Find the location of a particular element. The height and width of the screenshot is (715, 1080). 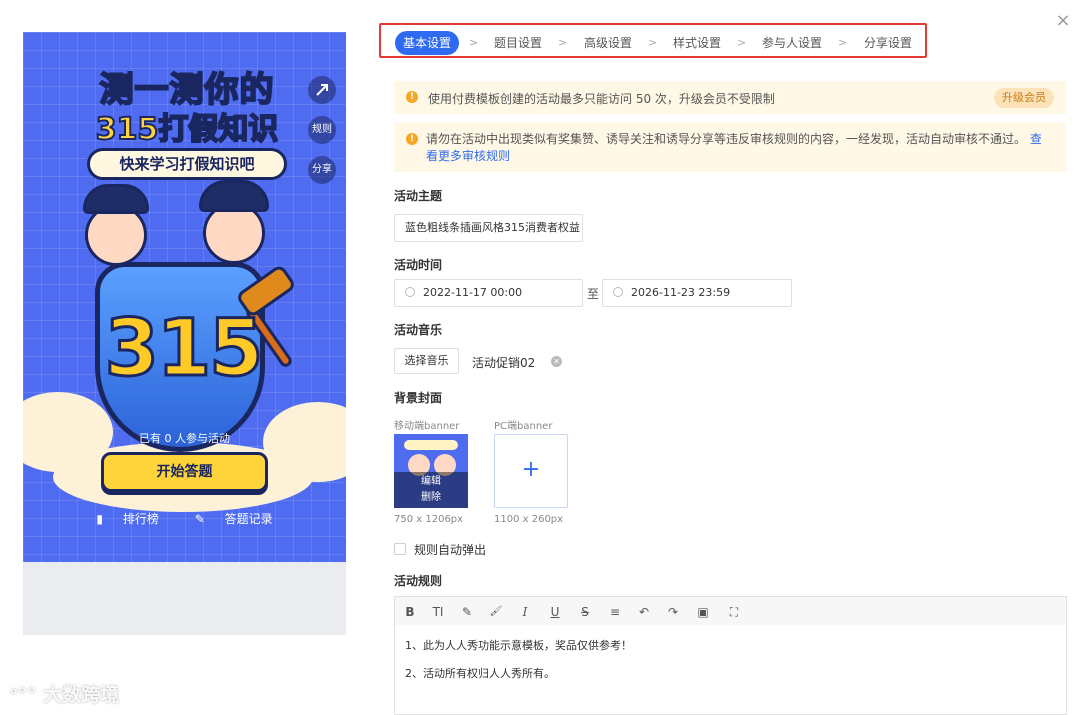

fullscreen-icon: ⛶ is located at coordinates (734, 612).